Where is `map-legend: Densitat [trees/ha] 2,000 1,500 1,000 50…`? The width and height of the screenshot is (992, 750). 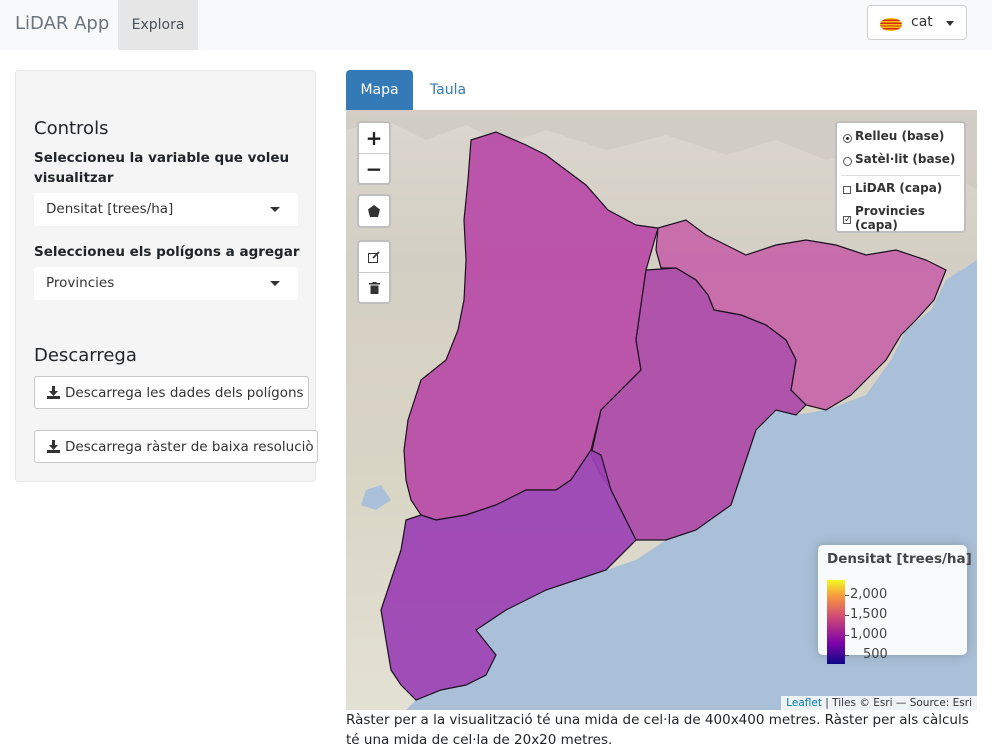
map-legend: Densitat [trees/ha] 2,000 1,500 1,000 50… is located at coordinates (895, 604).